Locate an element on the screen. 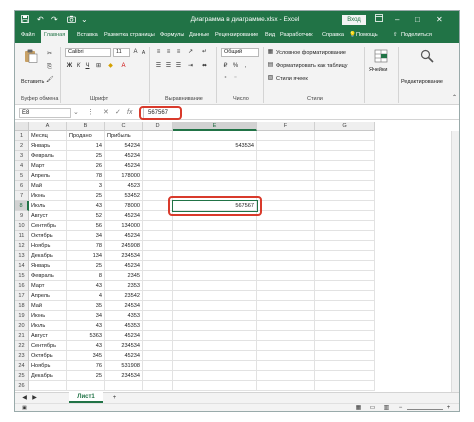  table-cell: Июнь is located at coordinates (48, 196).